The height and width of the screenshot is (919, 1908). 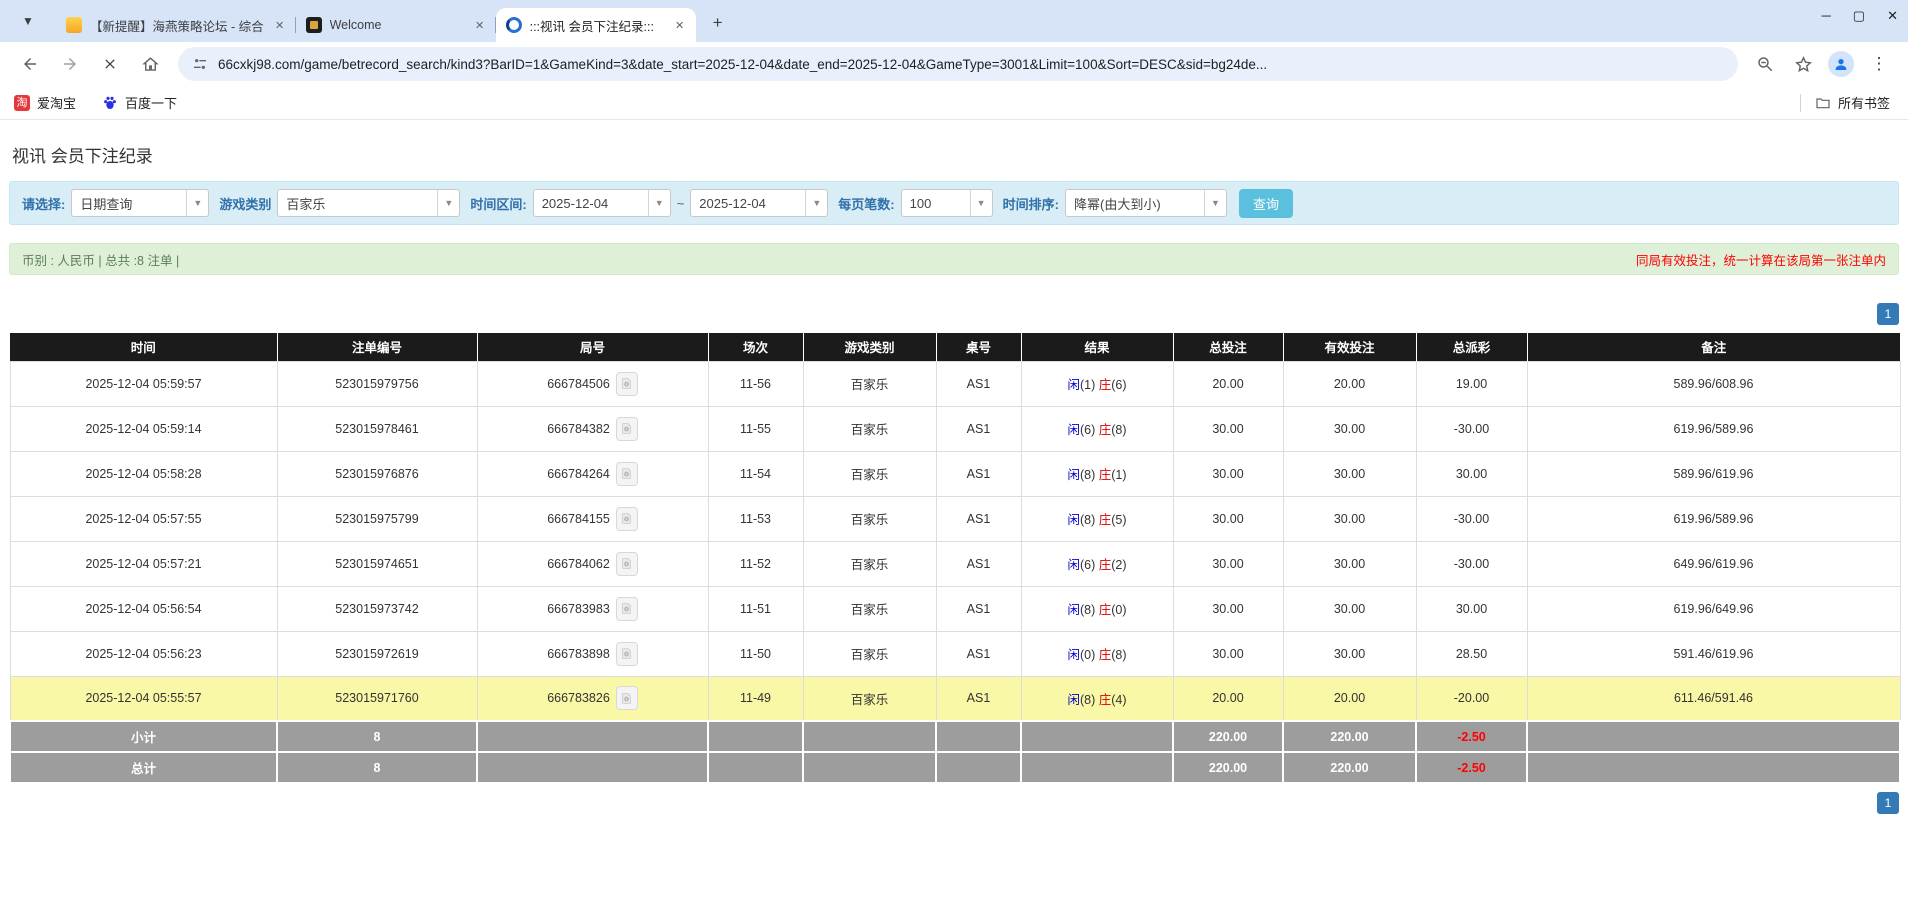 What do you see at coordinates (592, 473) in the screenshot?
I see `cell-round: 666784264` at bounding box center [592, 473].